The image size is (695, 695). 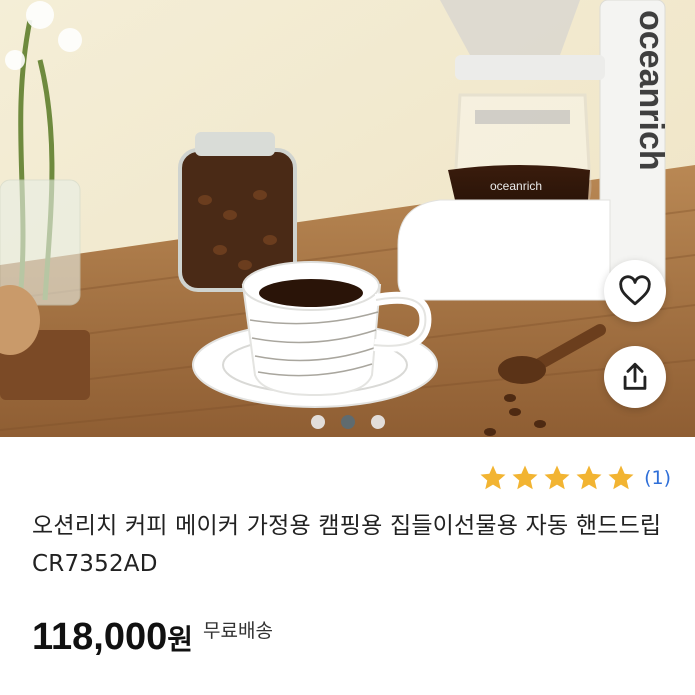 I want to click on brand-print: oceanrich, so click(x=651, y=90).